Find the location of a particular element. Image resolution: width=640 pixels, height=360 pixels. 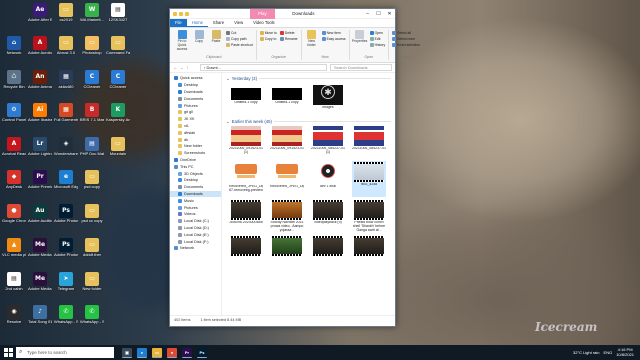

desktop-icon: ▦ akila480 is located at coordinates (66, 79).